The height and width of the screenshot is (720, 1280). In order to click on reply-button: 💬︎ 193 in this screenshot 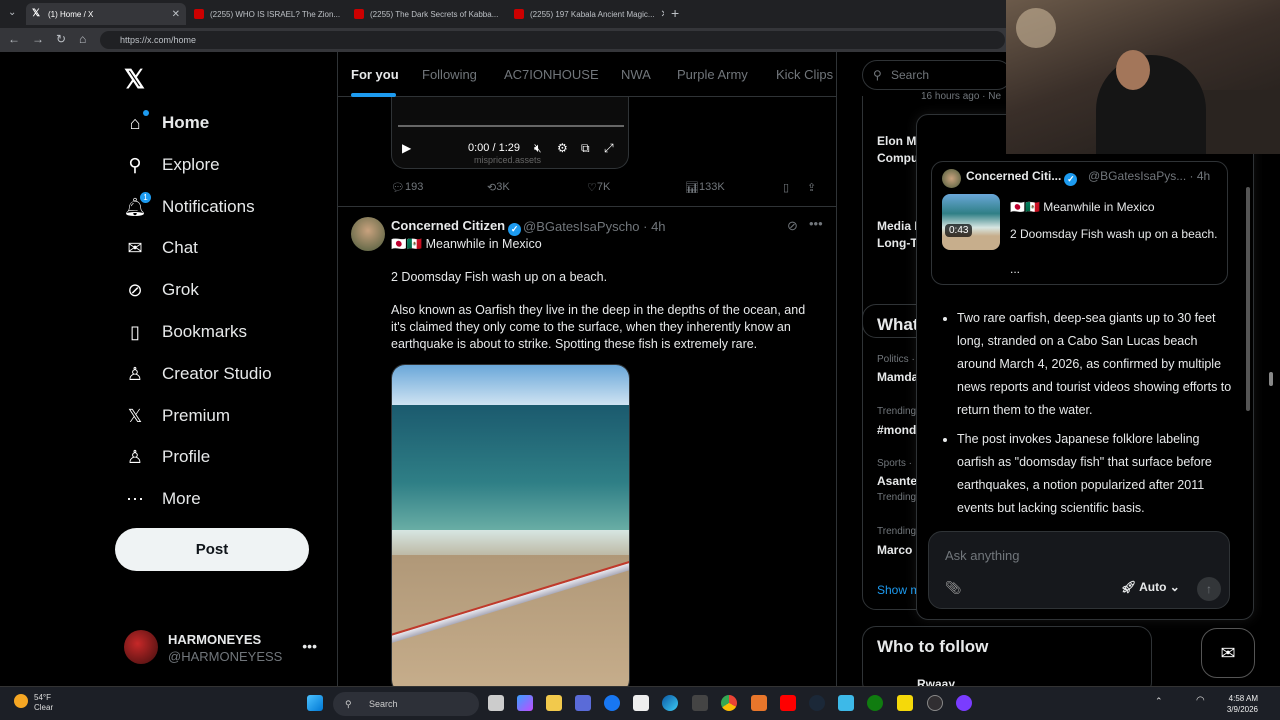, I will do `click(407, 187)`.